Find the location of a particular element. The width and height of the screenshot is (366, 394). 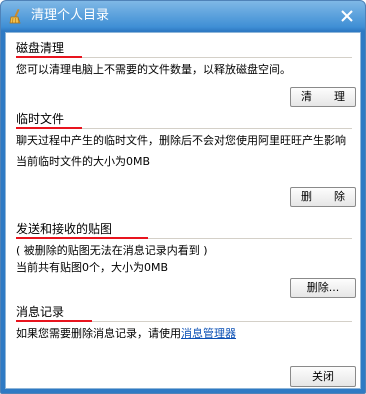

close-button: 关闭 is located at coordinates (323, 376).